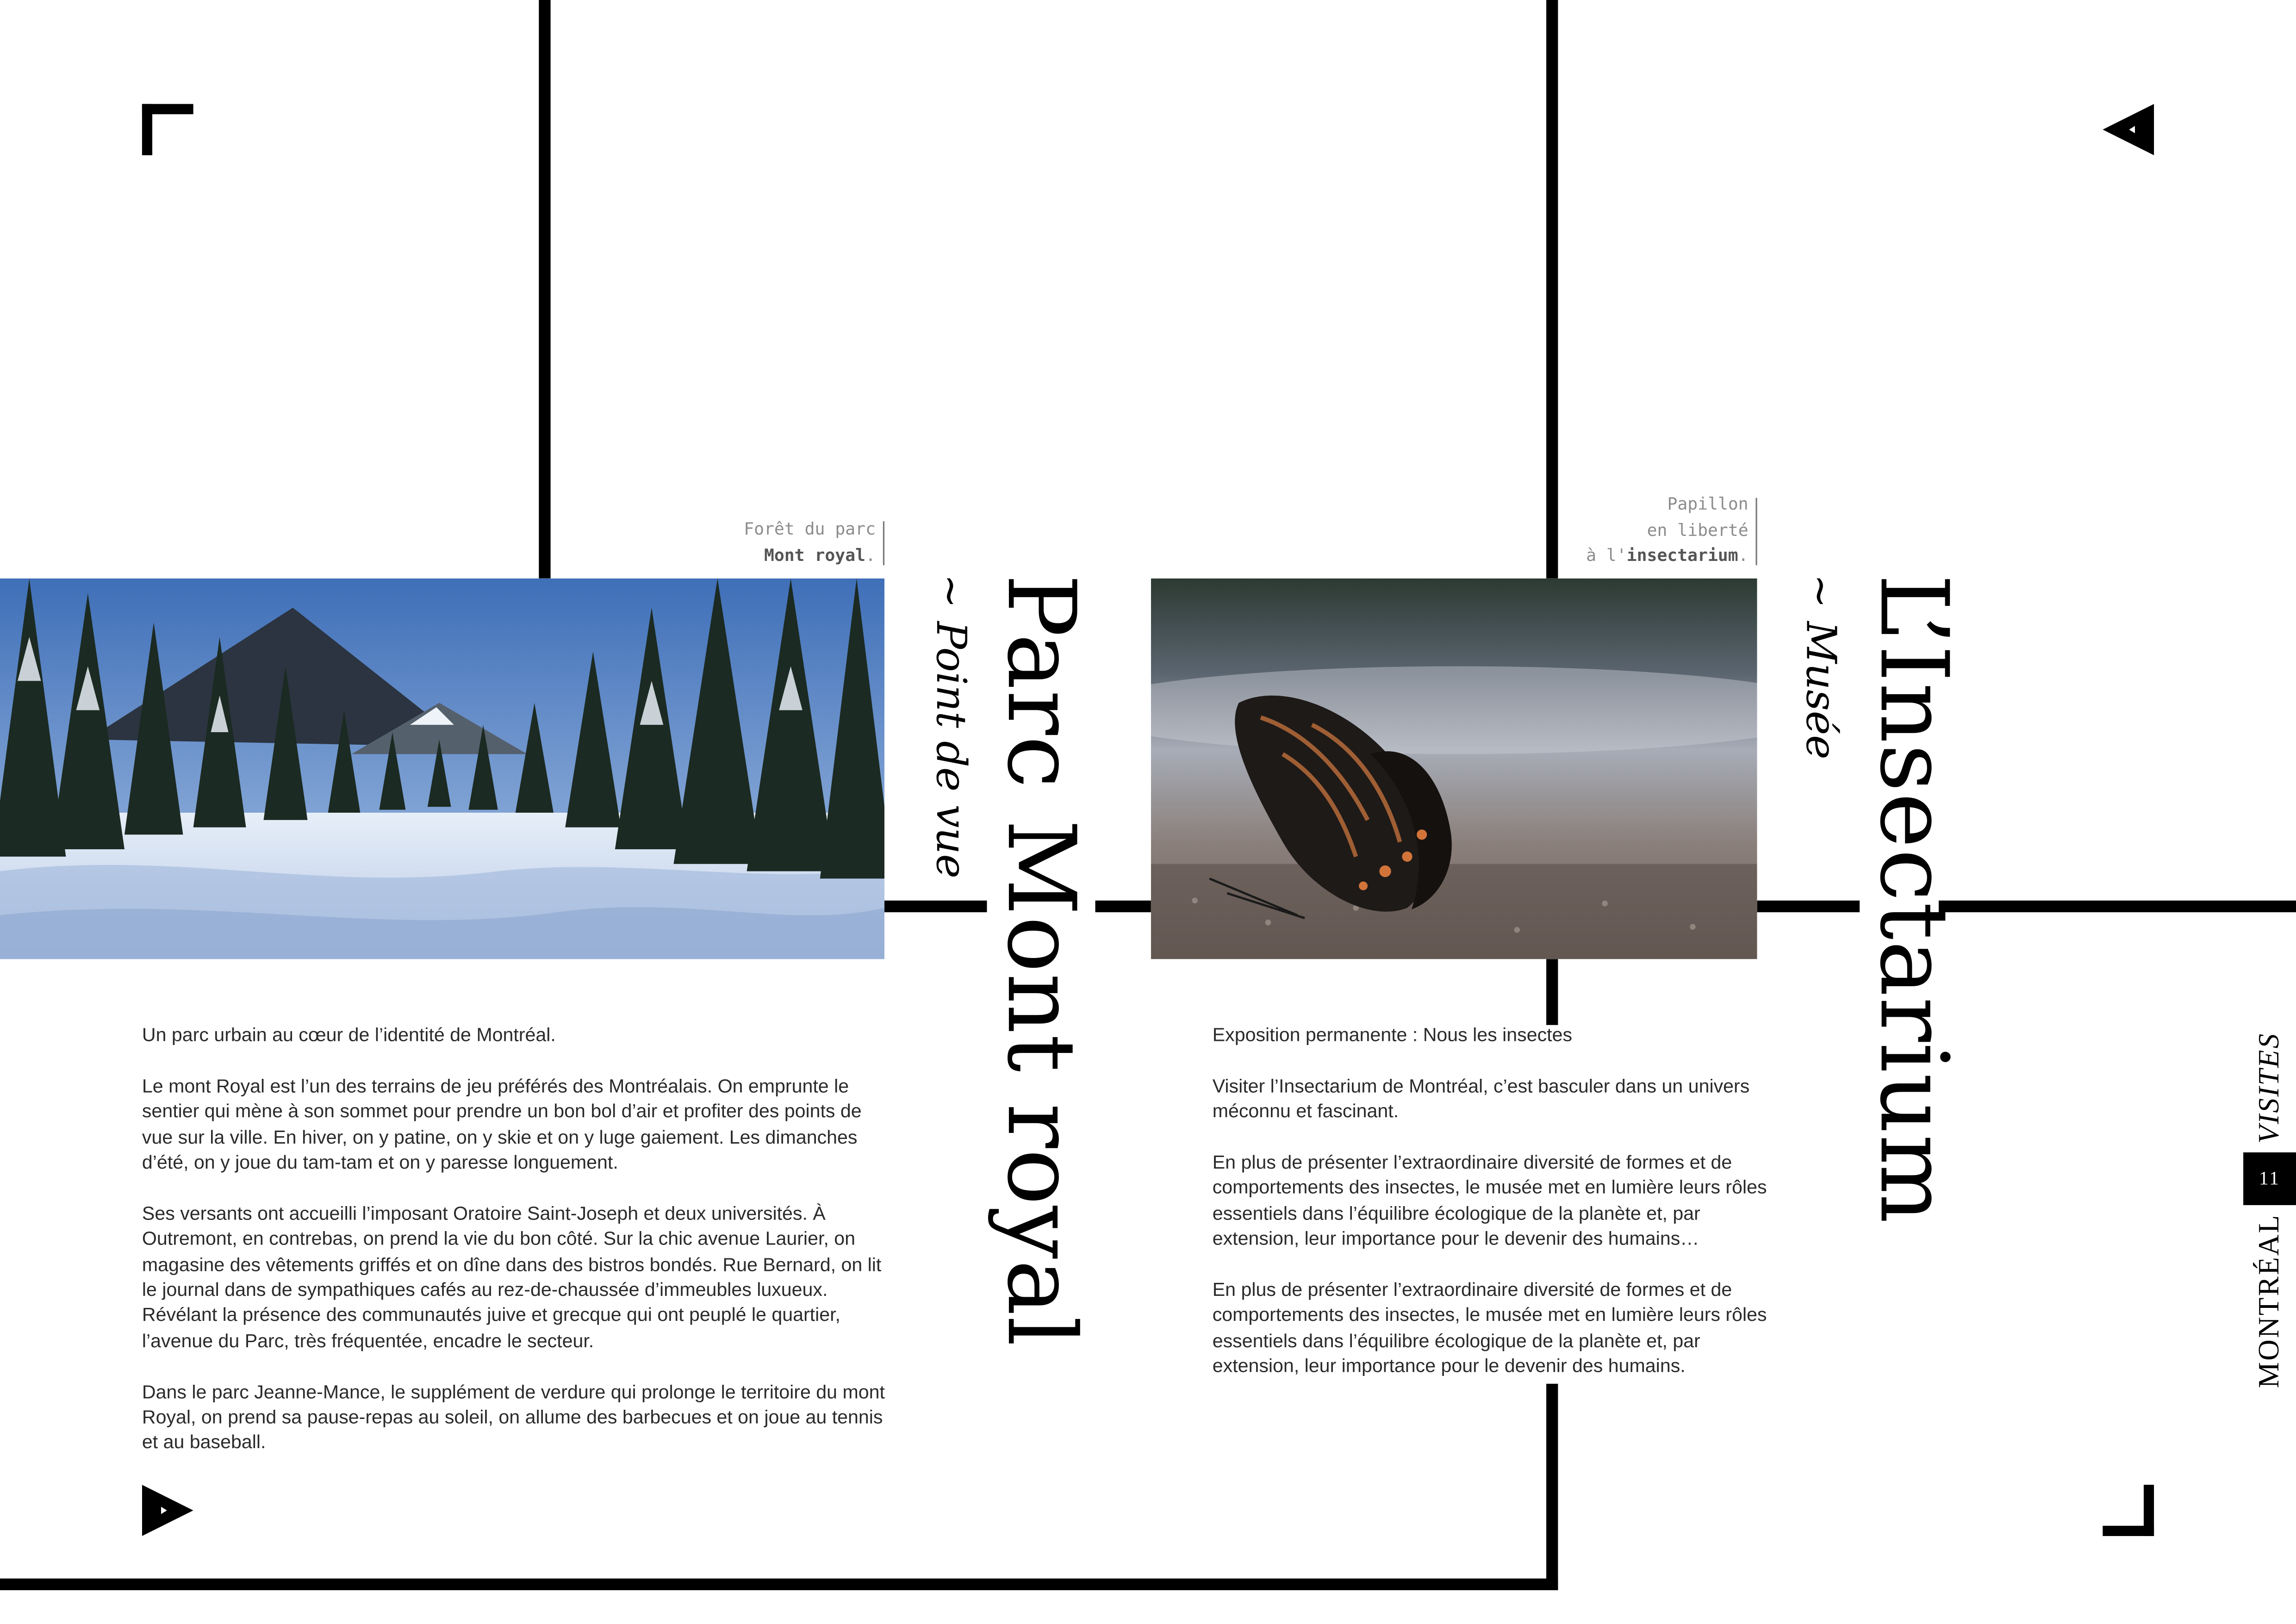 Image resolution: width=2296 pixels, height=1624 pixels. I want to click on caption-line: Forêt du parc, so click(810, 528).